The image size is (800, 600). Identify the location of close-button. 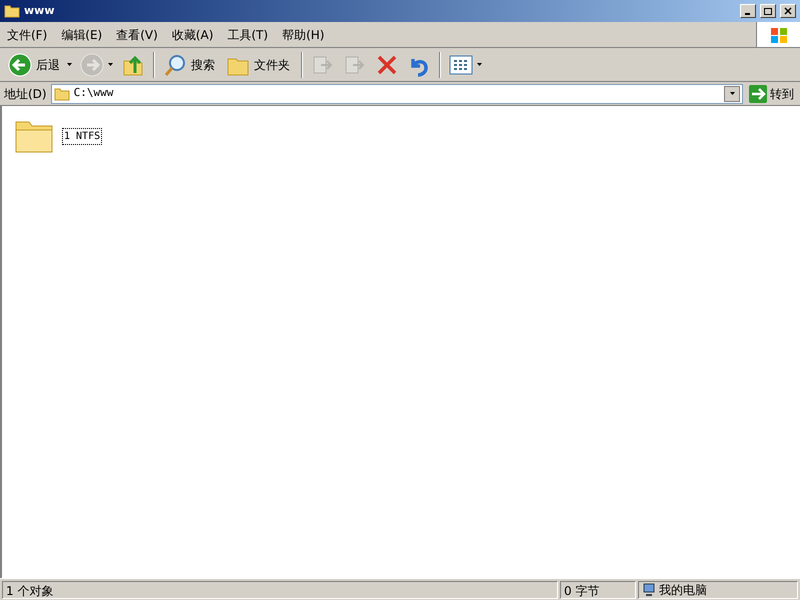
(788, 11).